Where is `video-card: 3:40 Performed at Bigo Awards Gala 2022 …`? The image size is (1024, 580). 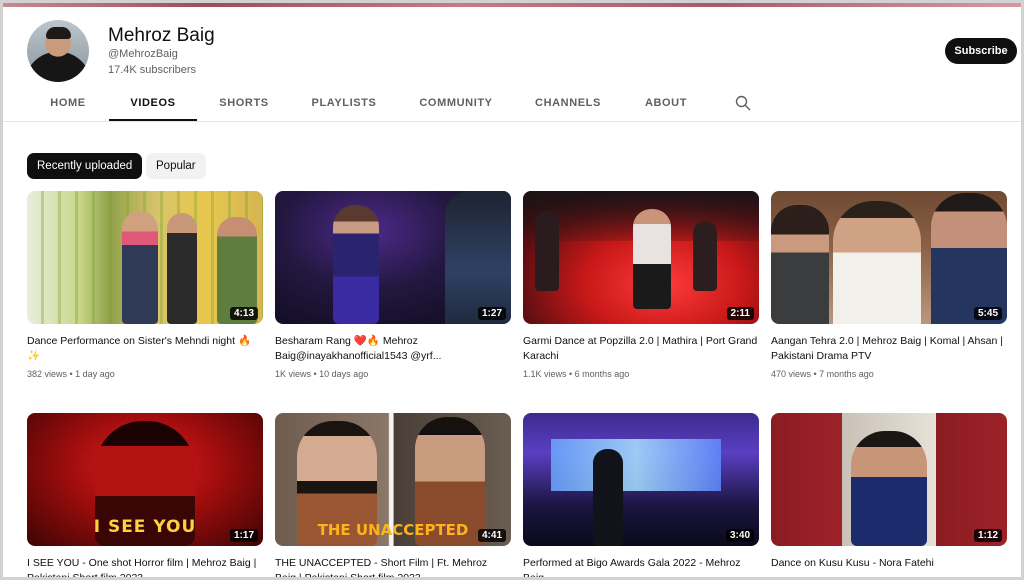 video-card: 3:40 Performed at Bigo Awards Gala 2022 … is located at coordinates (641, 496).